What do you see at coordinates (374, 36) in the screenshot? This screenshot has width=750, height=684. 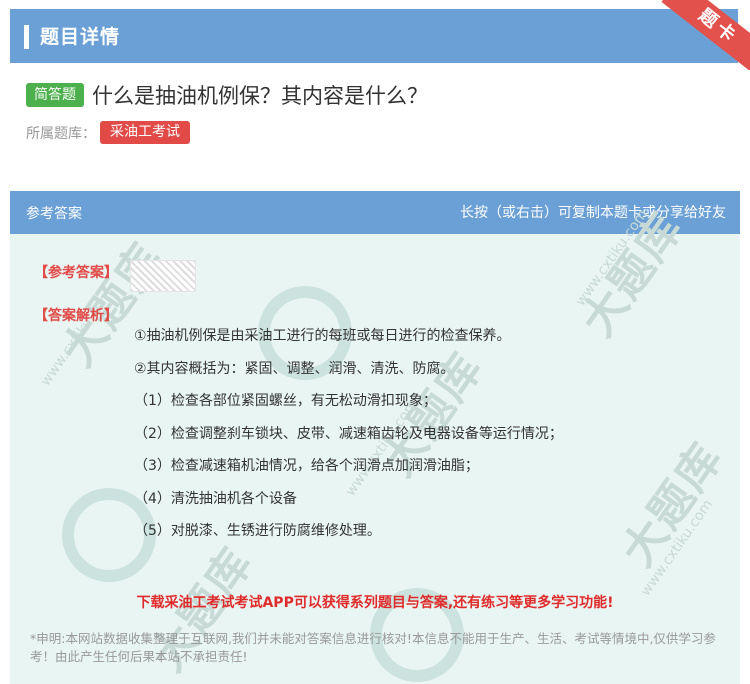 I see `page-header: 题目详情` at bounding box center [374, 36].